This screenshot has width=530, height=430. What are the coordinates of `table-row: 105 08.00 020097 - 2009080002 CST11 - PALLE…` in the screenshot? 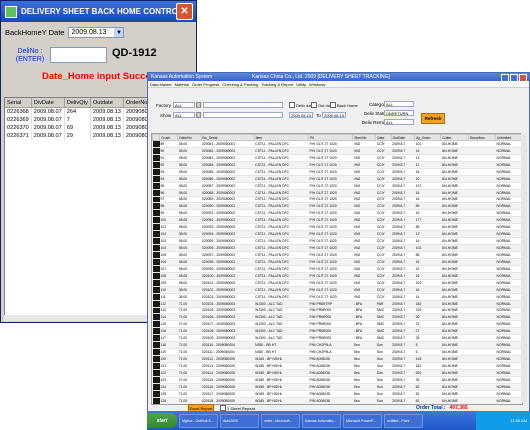 It's located at (337, 255).